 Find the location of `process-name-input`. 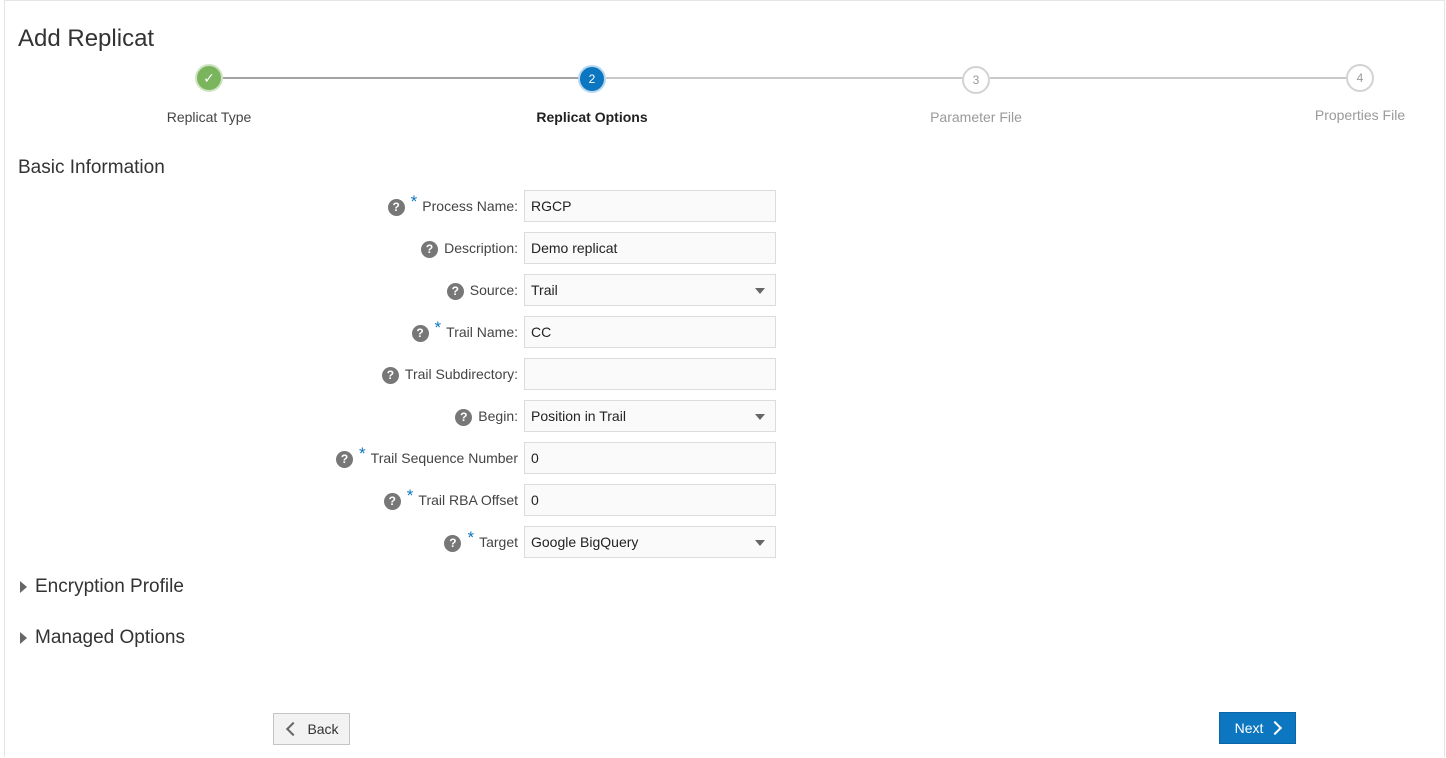

process-name-input is located at coordinates (650, 206).